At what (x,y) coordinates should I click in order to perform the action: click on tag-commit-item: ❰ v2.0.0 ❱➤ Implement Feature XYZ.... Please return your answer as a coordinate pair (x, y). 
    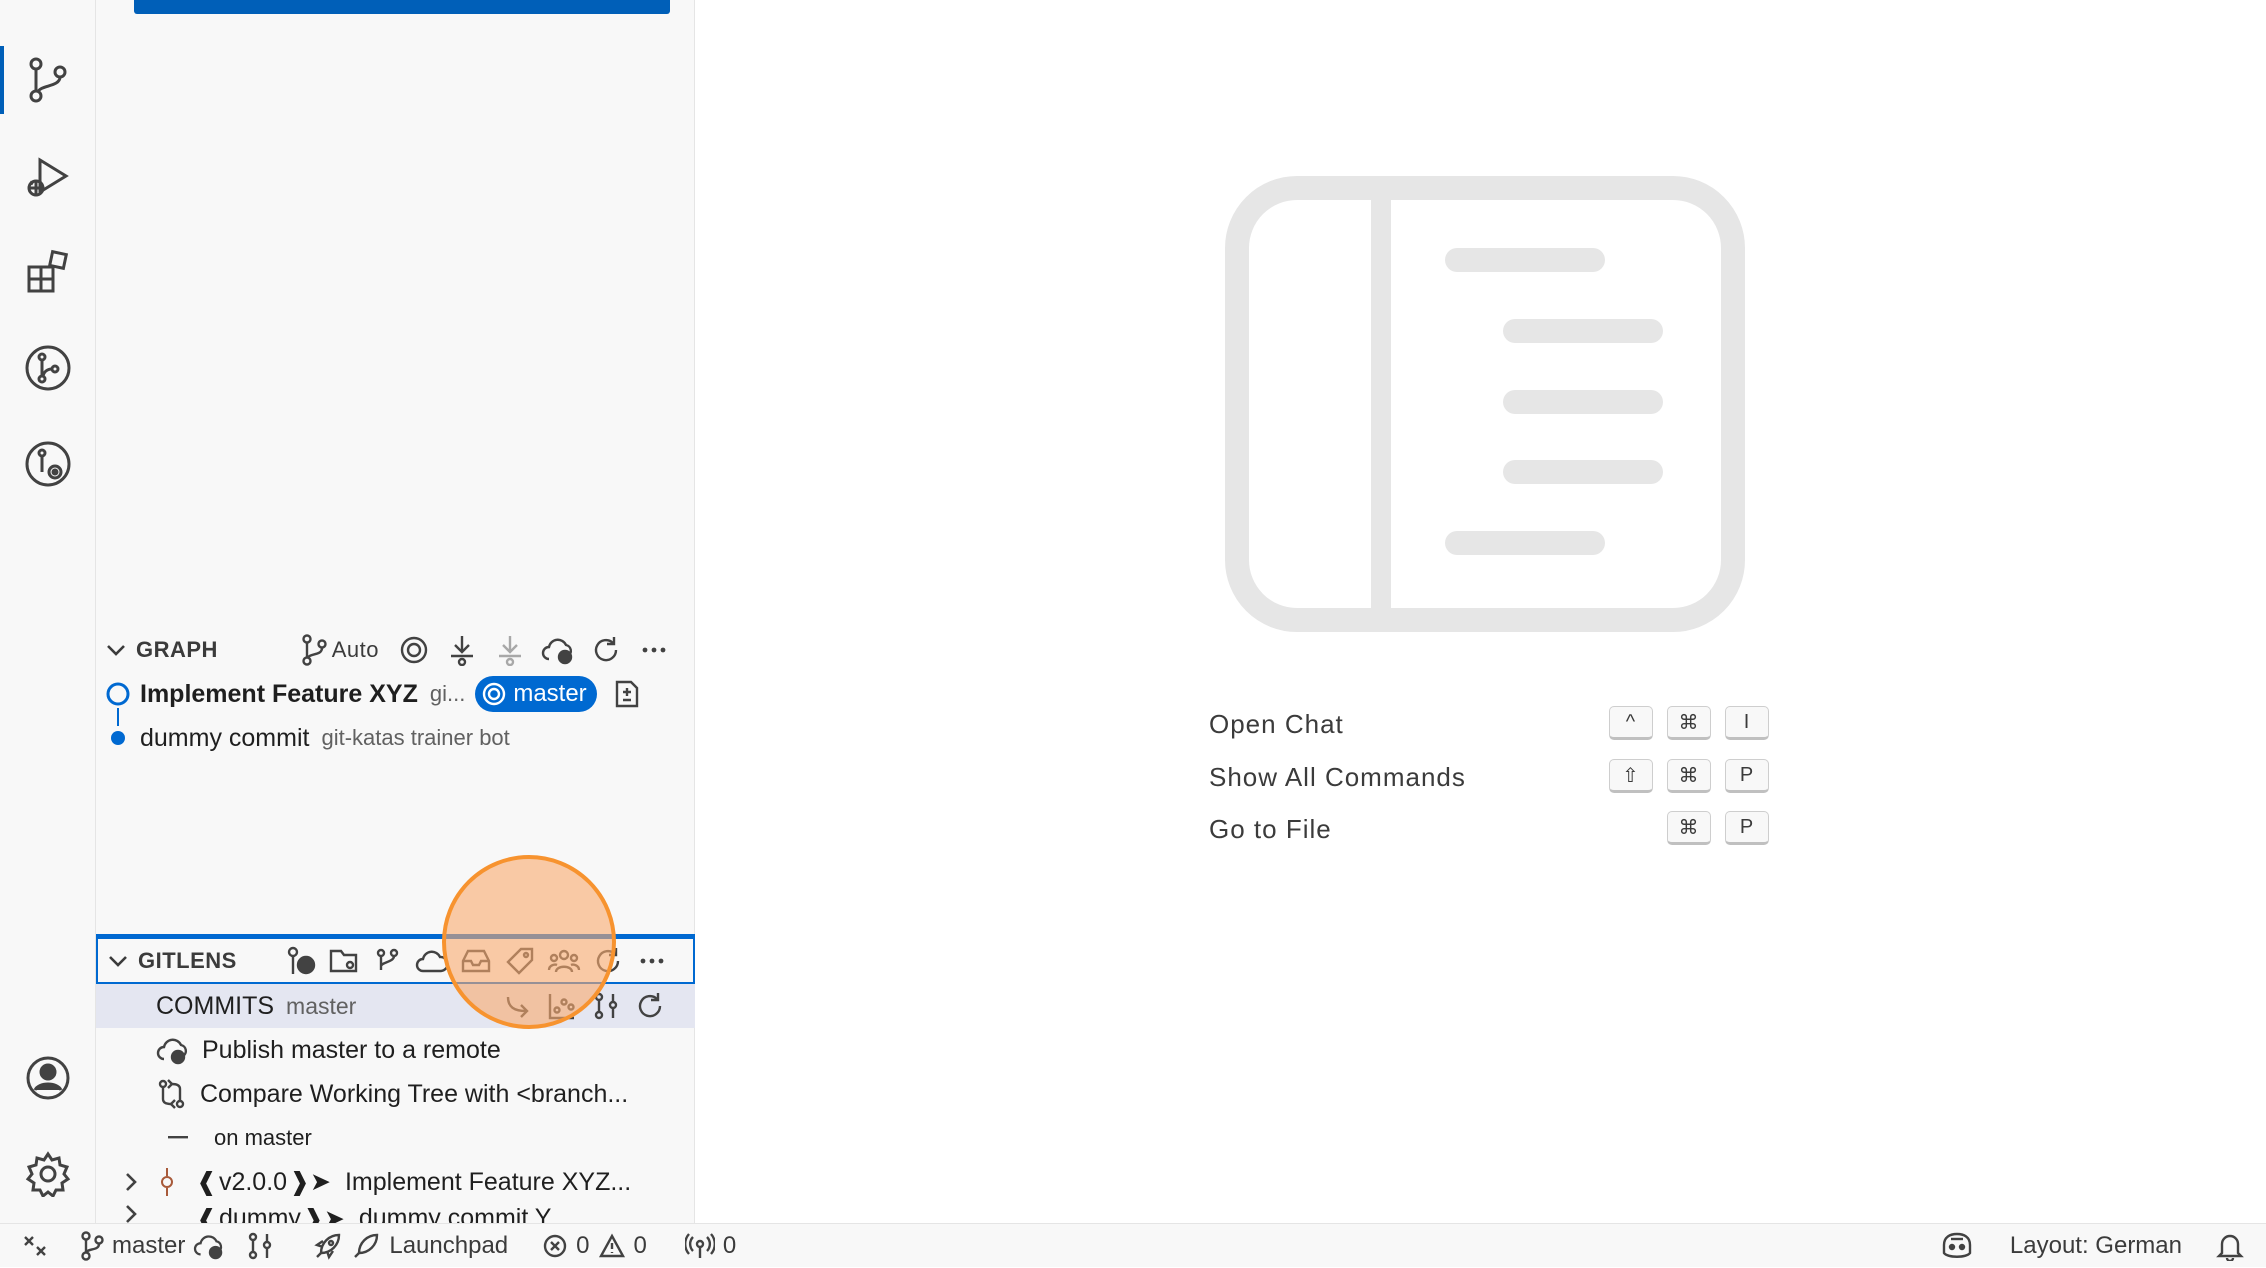
    Looking at the image, I should click on (395, 1182).